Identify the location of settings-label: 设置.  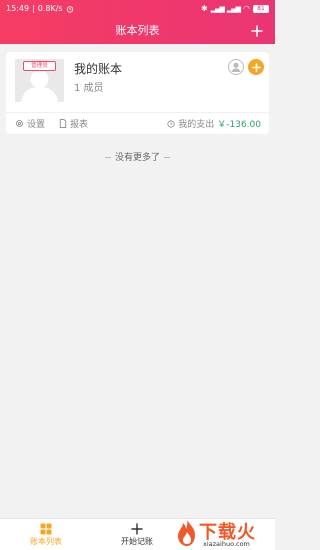
(36, 125).